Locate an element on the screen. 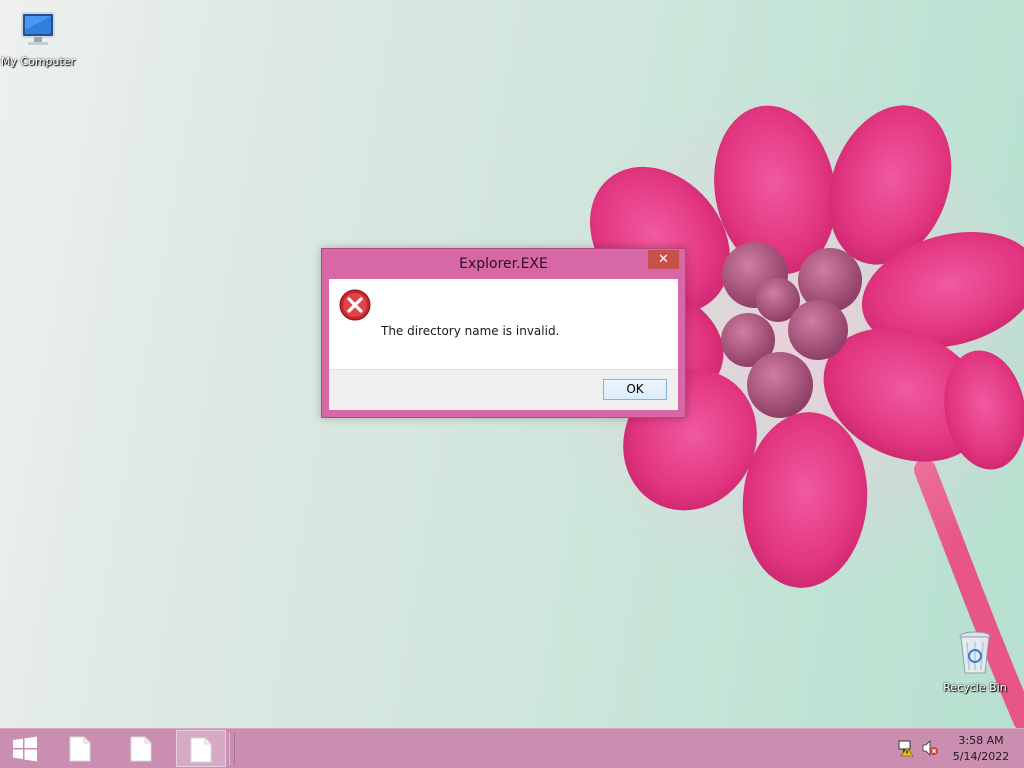 The width and height of the screenshot is (1024, 768). close-button: ✕ is located at coordinates (663, 259).